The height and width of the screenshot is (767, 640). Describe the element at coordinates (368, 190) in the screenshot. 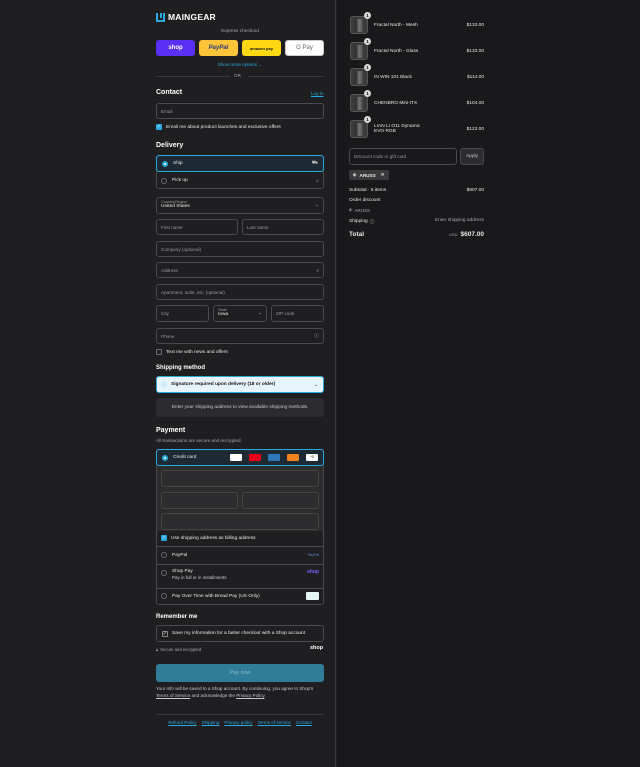

I see `subtotal-label: Subtotal · 5 items` at that location.